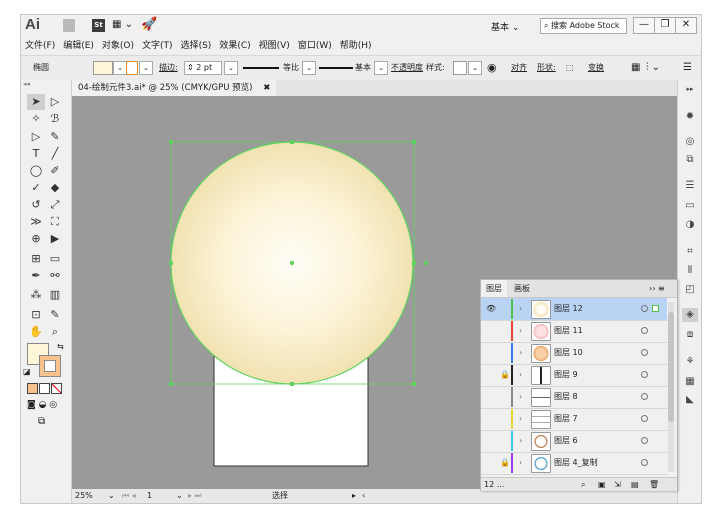 The height and width of the screenshot is (515, 720). I want to click on rotate-tool-icon: ↺, so click(36, 205).